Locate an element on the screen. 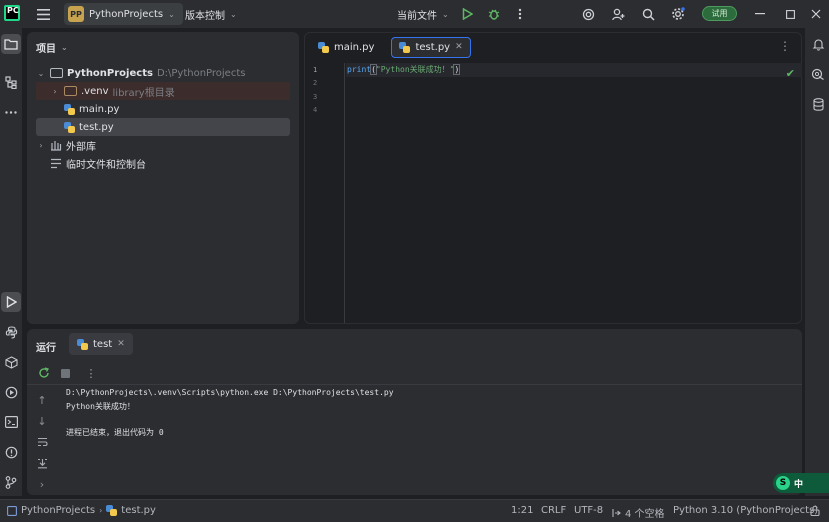 Image resolution: width=829 pixels, height=522 pixels. tree-item-scratches: 临时文件和控制台 is located at coordinates (163, 163).